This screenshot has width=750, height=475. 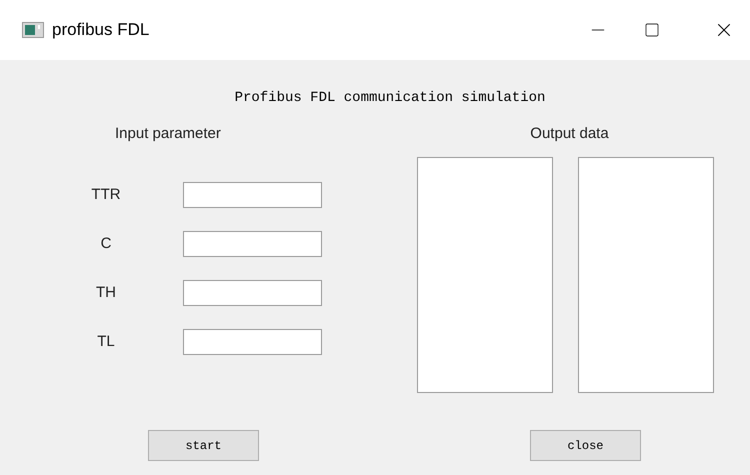 What do you see at coordinates (106, 342) in the screenshot?
I see `field-label: TL` at bounding box center [106, 342].